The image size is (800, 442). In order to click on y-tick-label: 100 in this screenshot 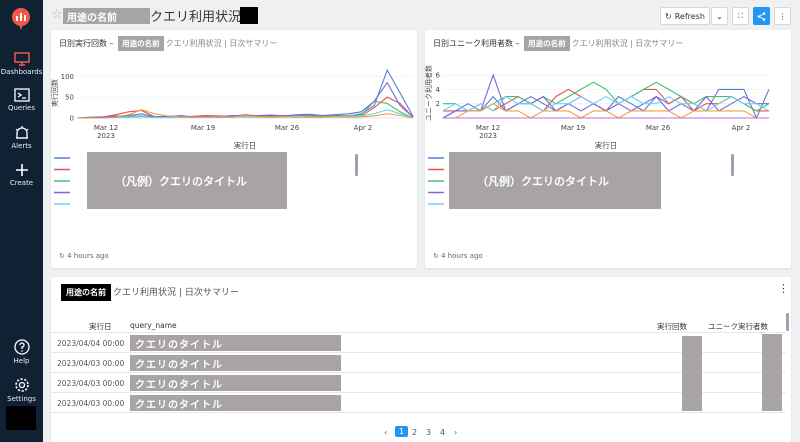, I will do `click(67, 77)`.